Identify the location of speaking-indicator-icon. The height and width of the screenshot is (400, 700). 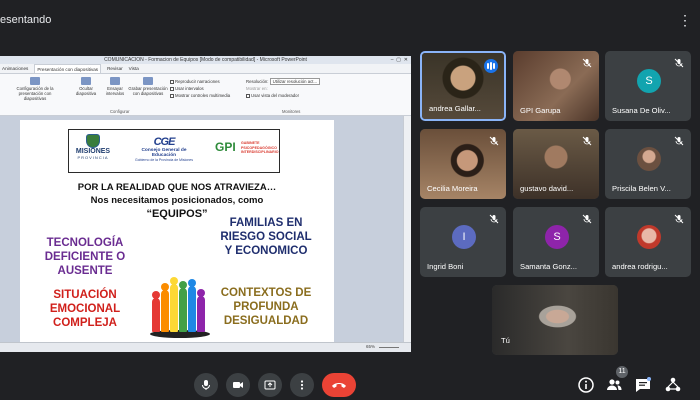
(491, 66).